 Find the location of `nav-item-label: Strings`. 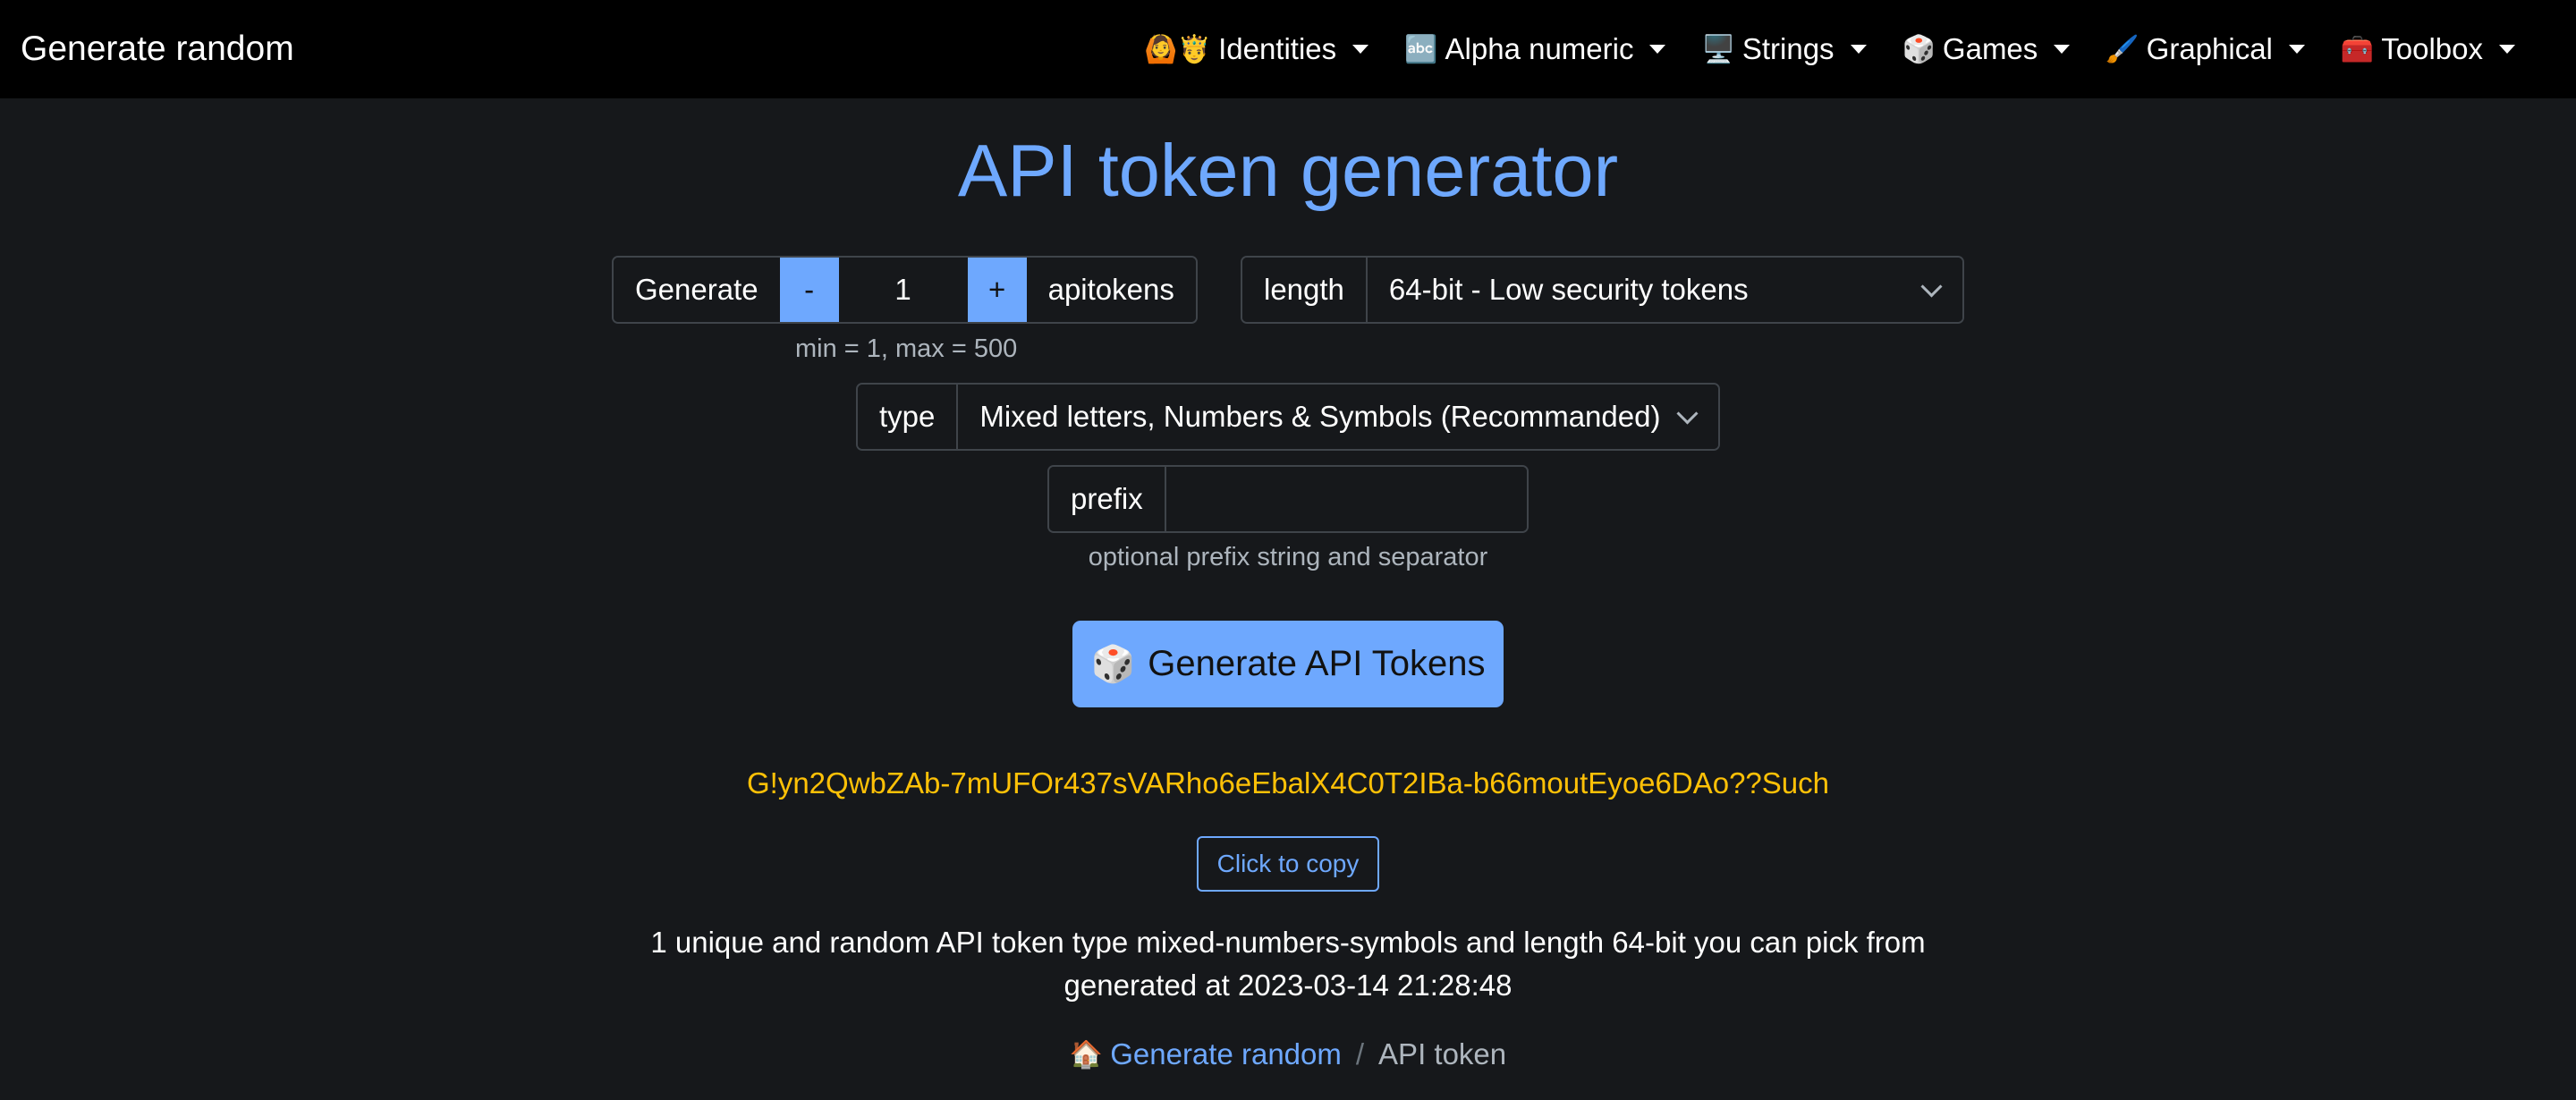

nav-item-label: Strings is located at coordinates (1788, 48).